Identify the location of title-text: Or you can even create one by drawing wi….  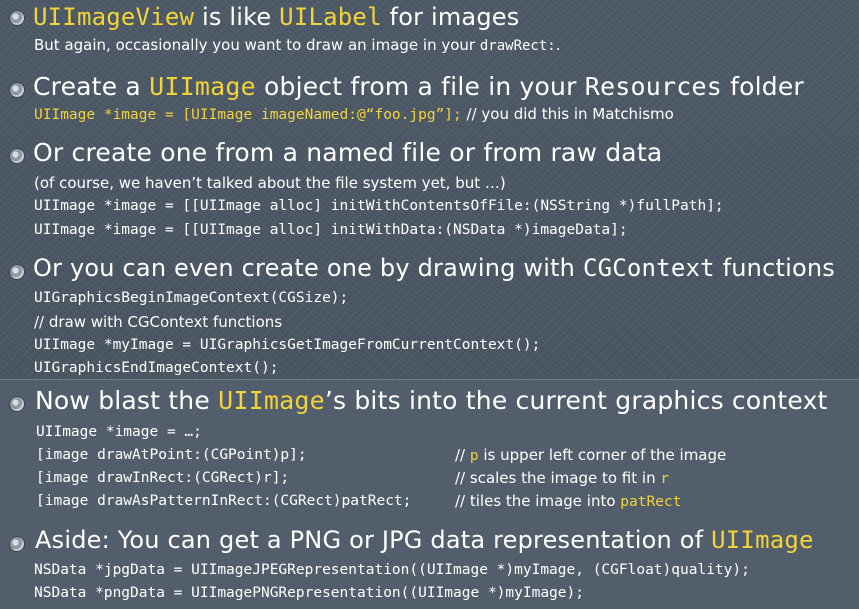
(308, 268).